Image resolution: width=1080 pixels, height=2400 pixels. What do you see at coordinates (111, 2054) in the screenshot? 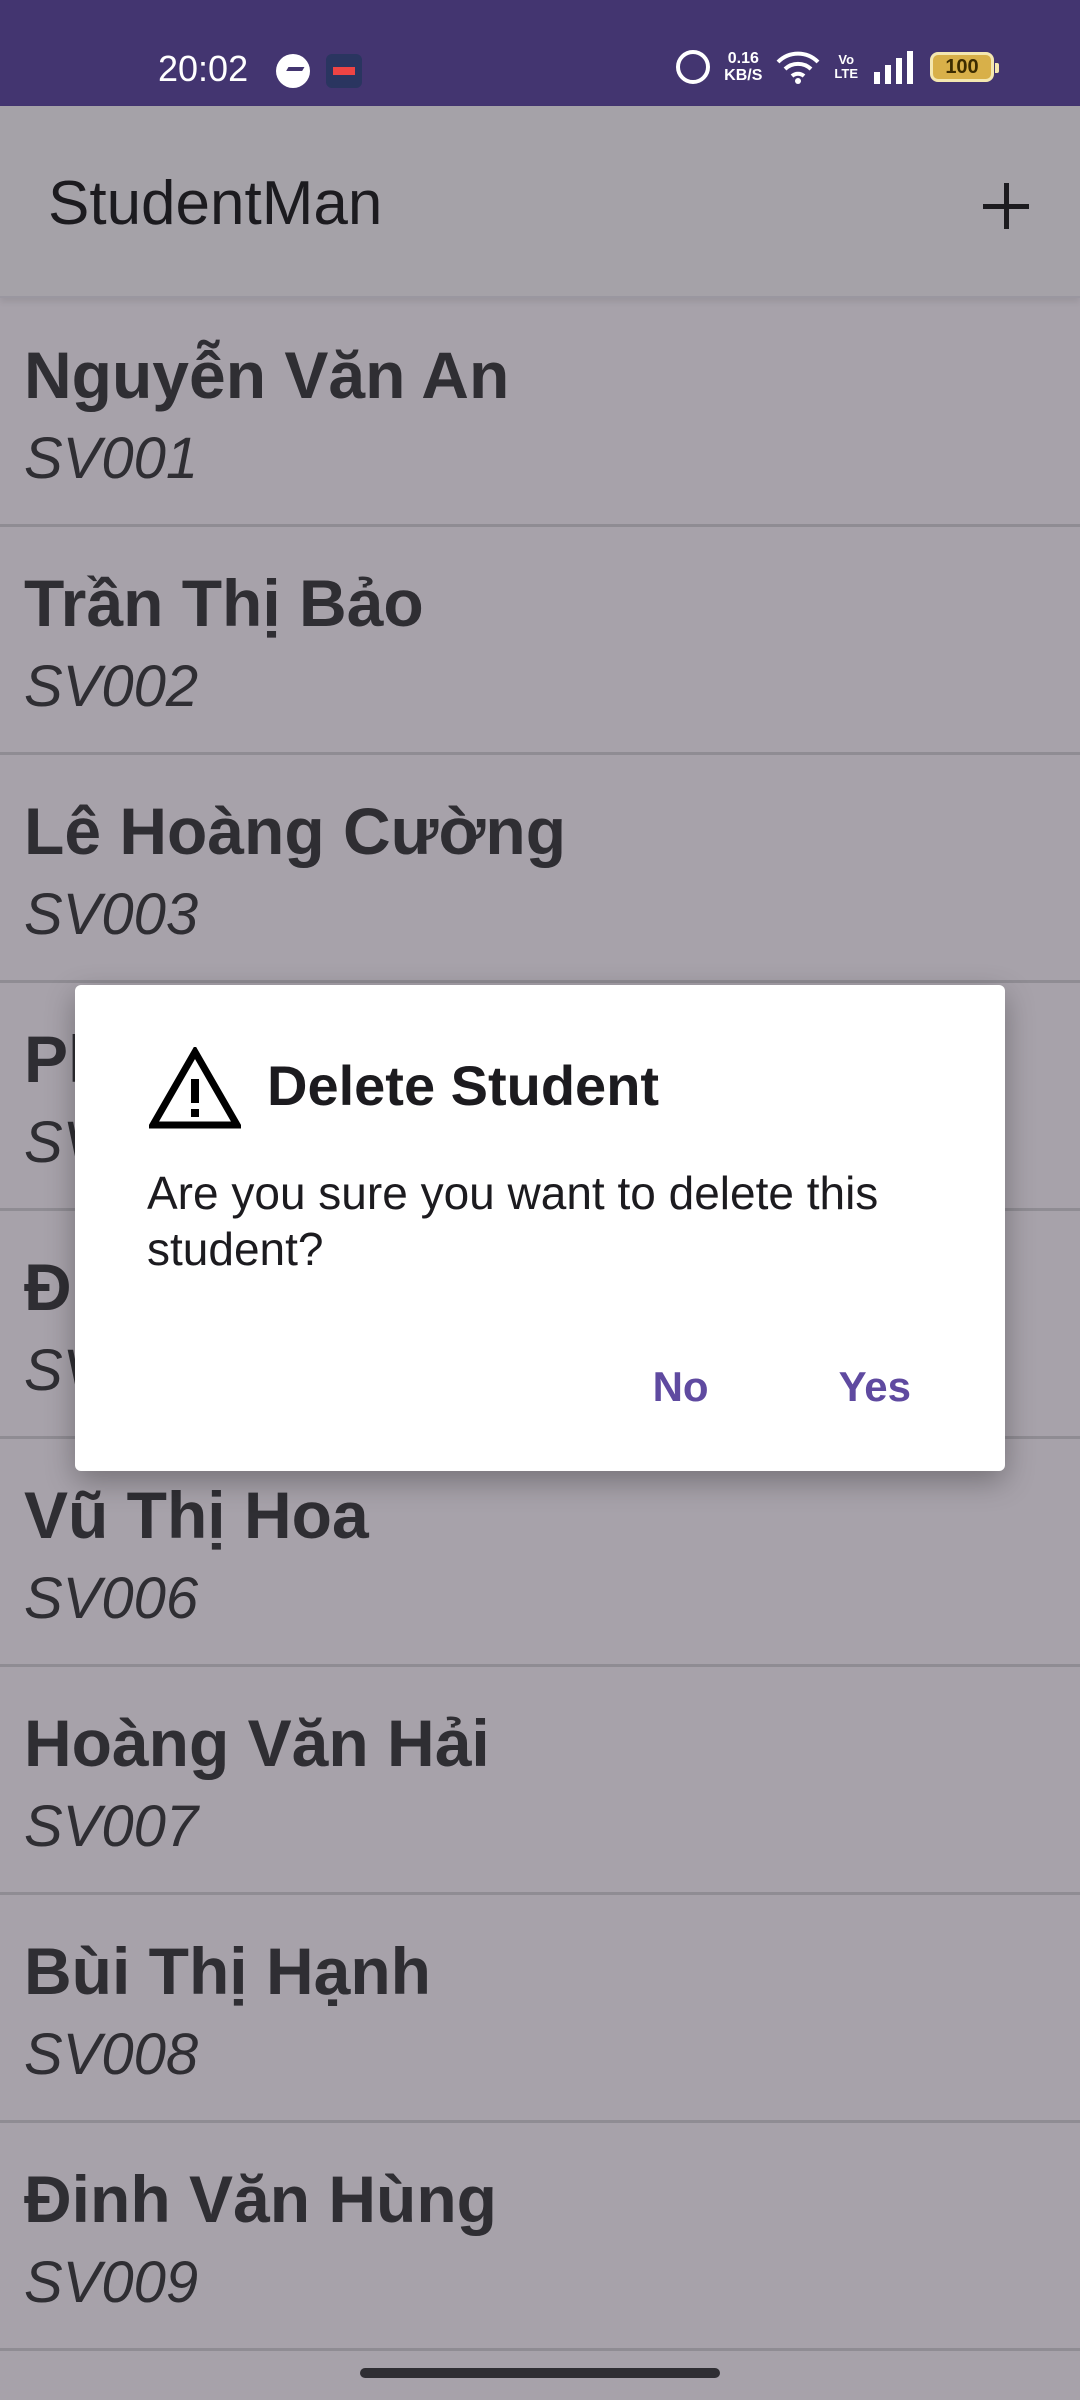
I see `student-id: SV008` at bounding box center [111, 2054].